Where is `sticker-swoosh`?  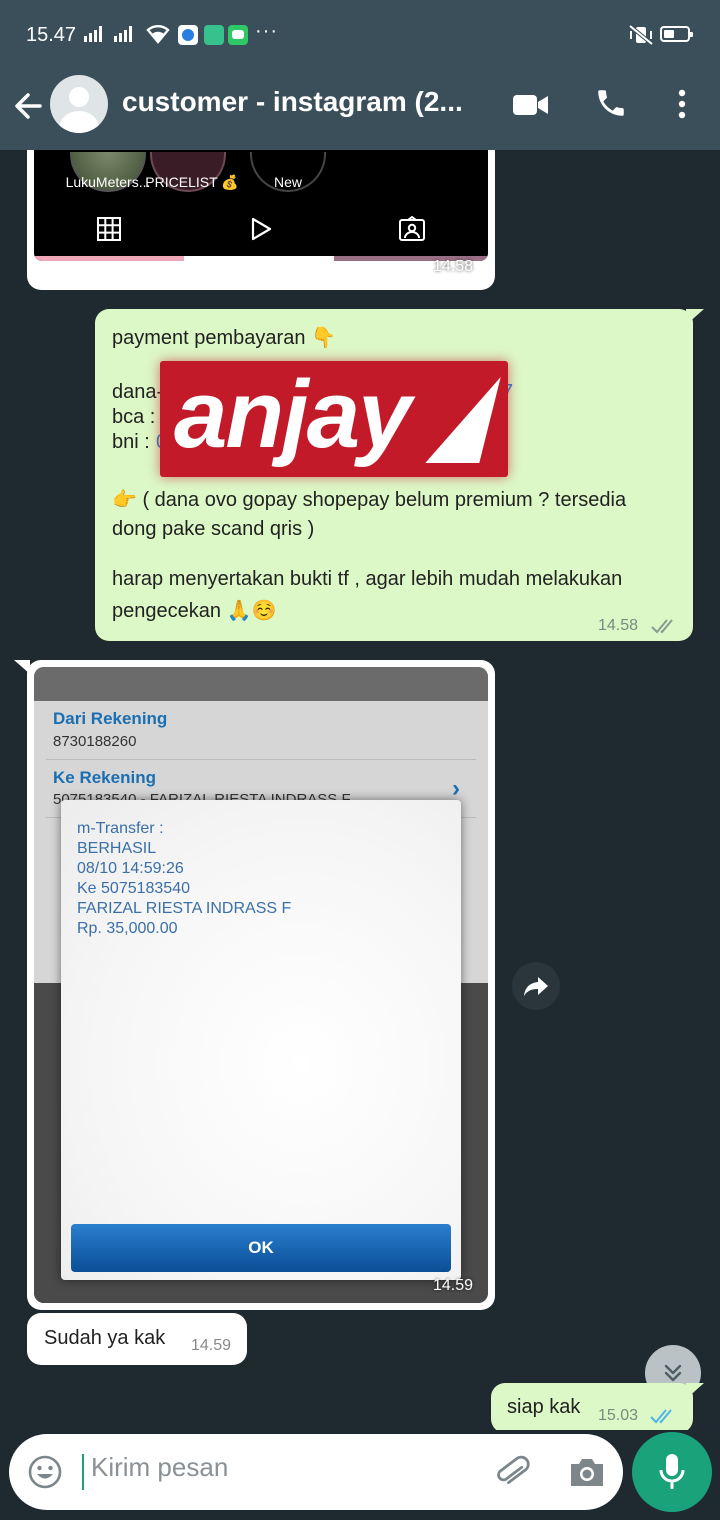 sticker-swoosh is located at coordinates (463, 420).